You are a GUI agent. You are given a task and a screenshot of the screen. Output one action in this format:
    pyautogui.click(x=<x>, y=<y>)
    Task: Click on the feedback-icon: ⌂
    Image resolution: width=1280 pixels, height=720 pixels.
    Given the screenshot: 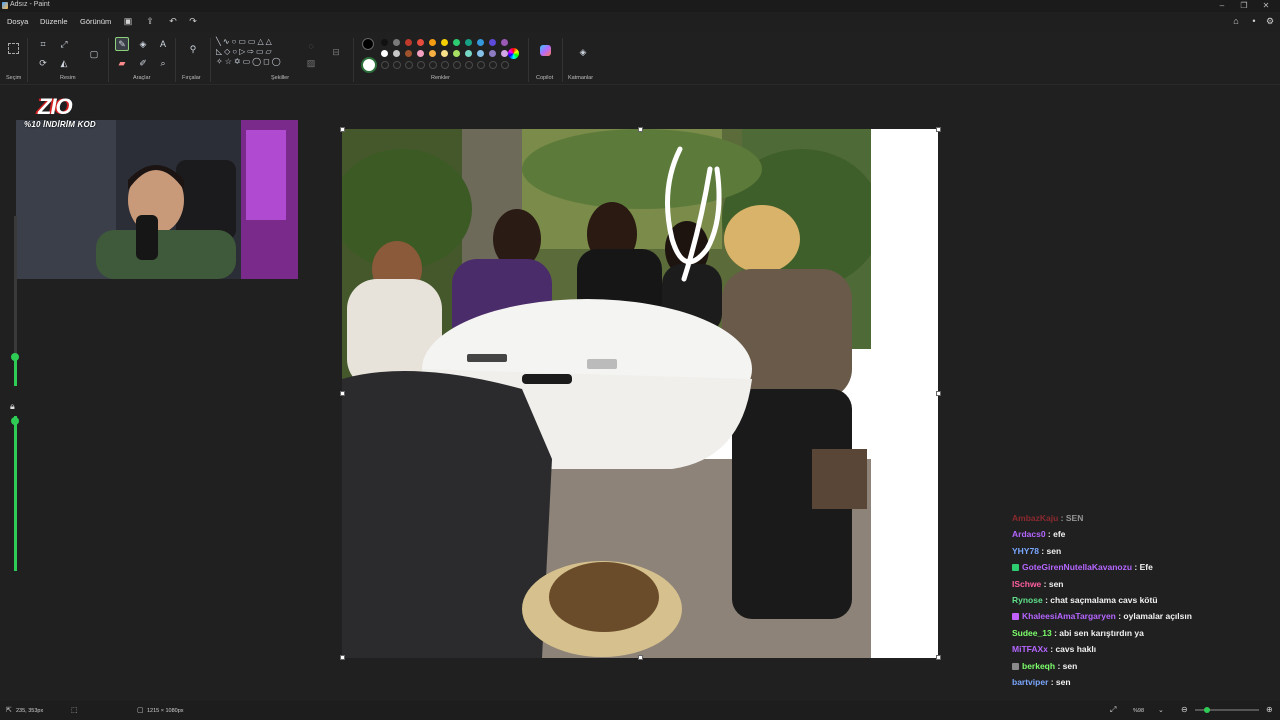 What is the action you would take?
    pyautogui.click(x=1236, y=21)
    